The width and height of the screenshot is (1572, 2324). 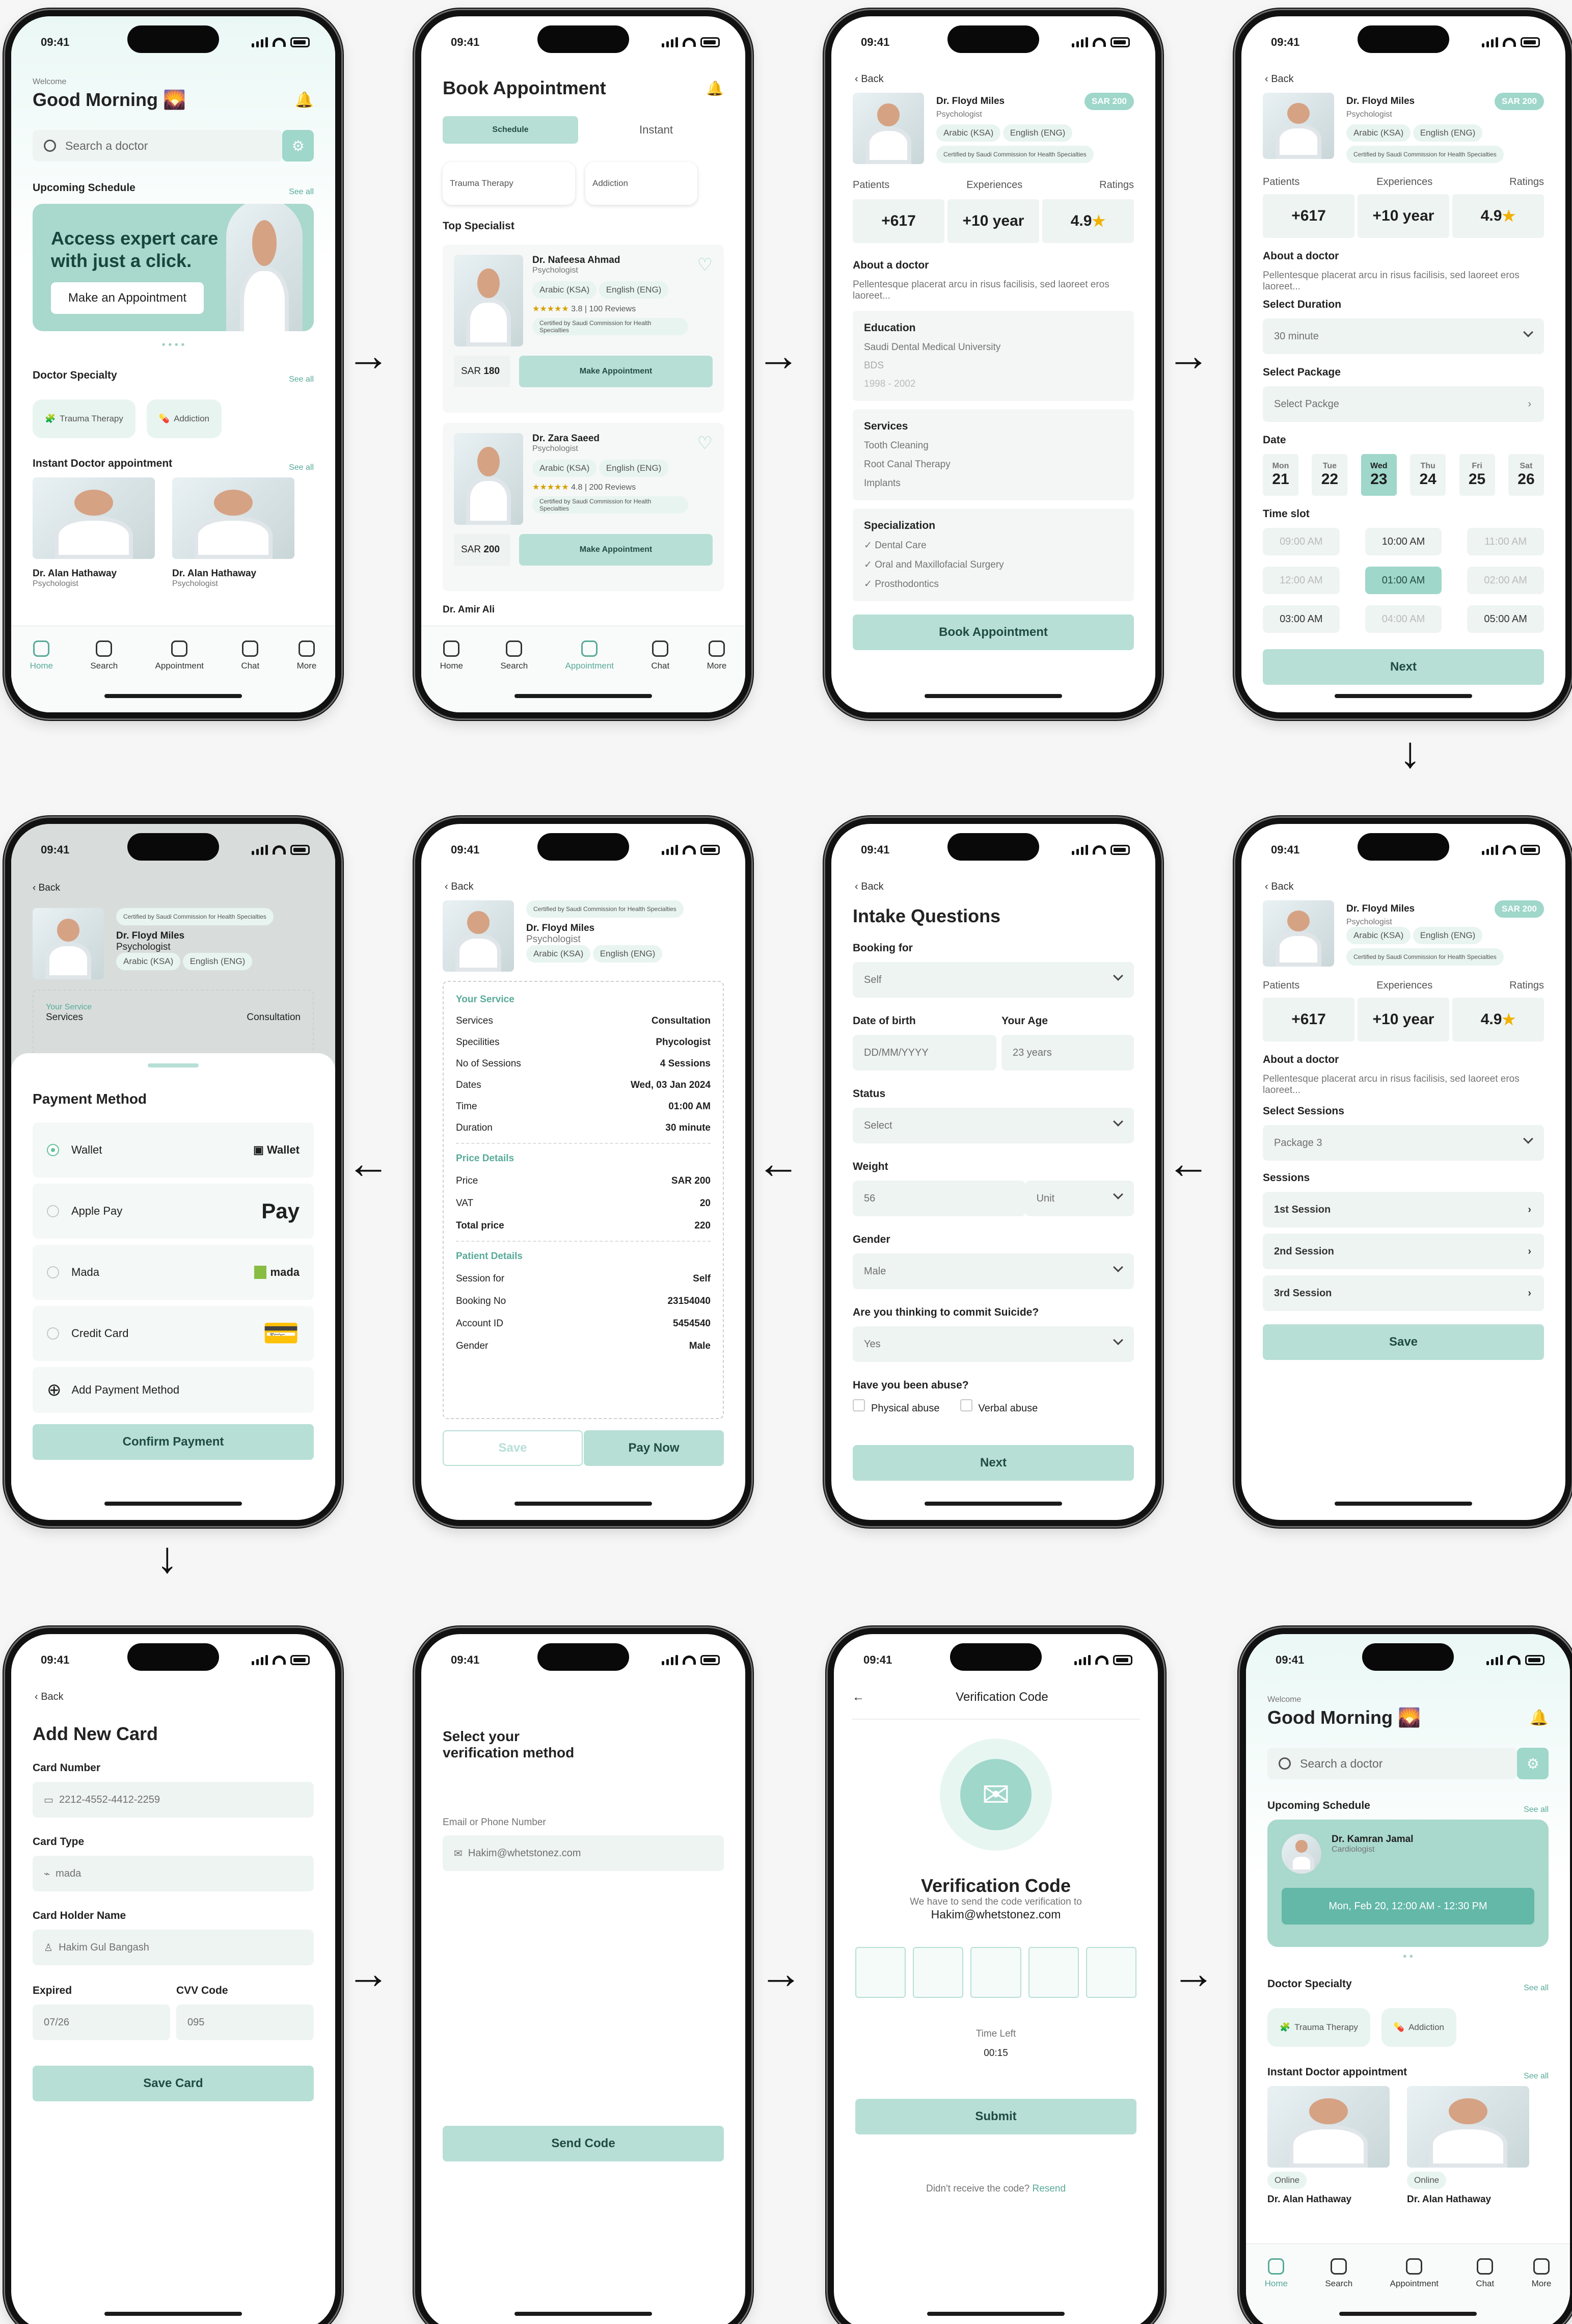 What do you see at coordinates (641, 183) in the screenshot?
I see `specialty-chip: Addiction` at bounding box center [641, 183].